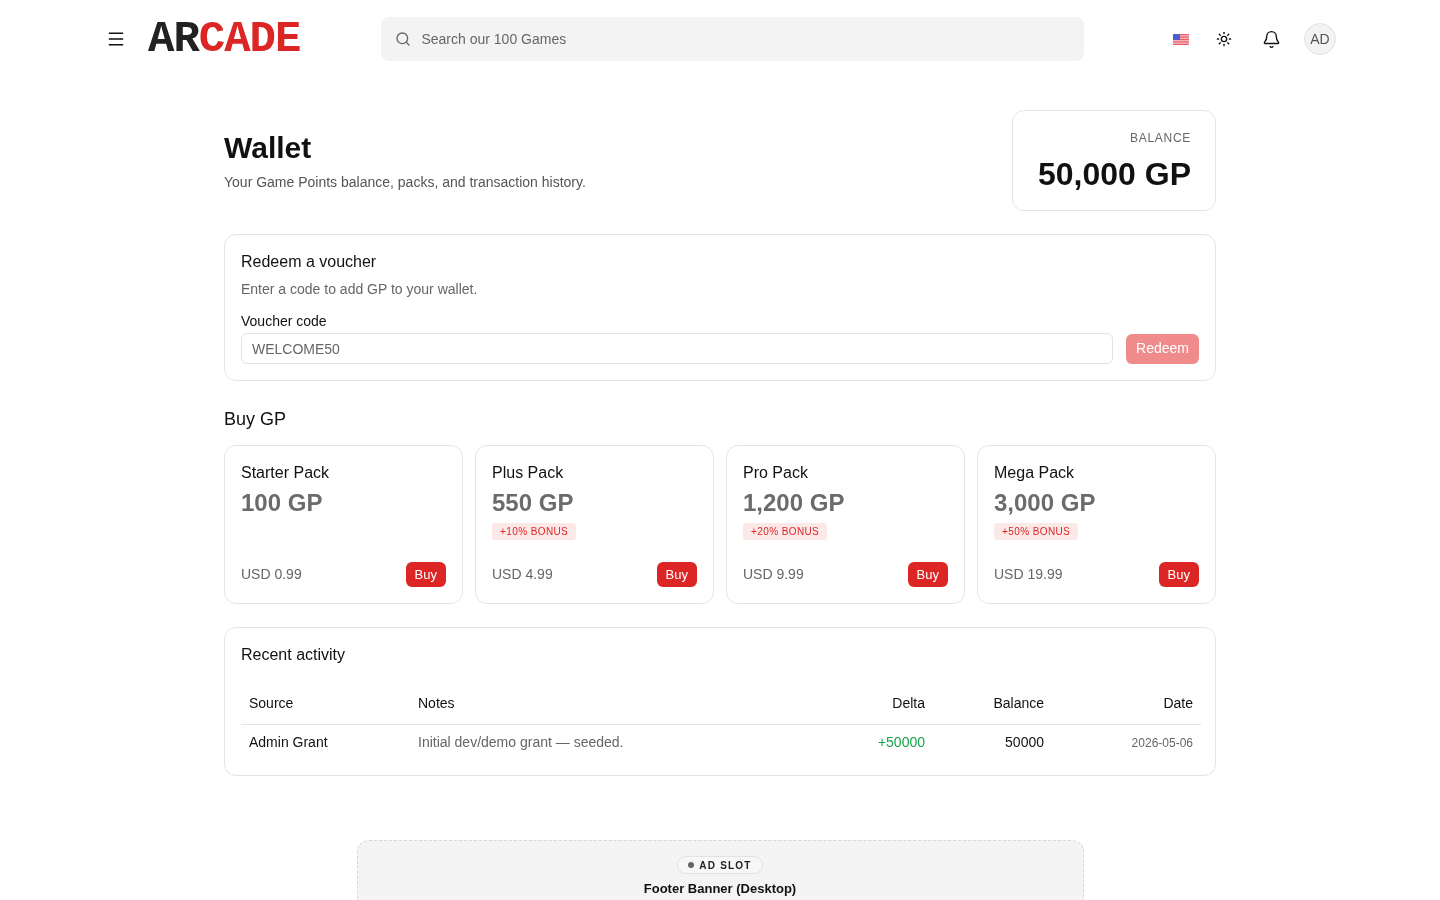 The image size is (1440, 900). I want to click on sun-icon, so click(1224, 39).